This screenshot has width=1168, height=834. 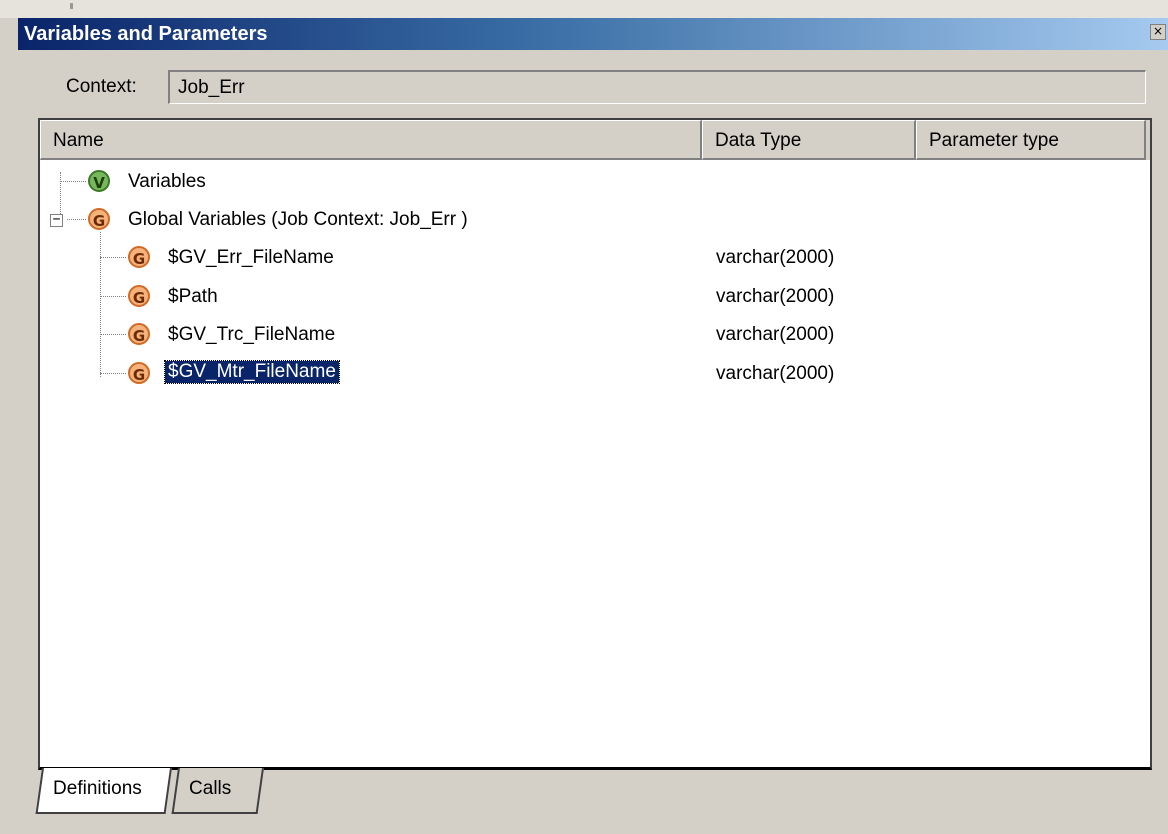 I want to click on context-value: Job_Err, so click(x=211, y=87).